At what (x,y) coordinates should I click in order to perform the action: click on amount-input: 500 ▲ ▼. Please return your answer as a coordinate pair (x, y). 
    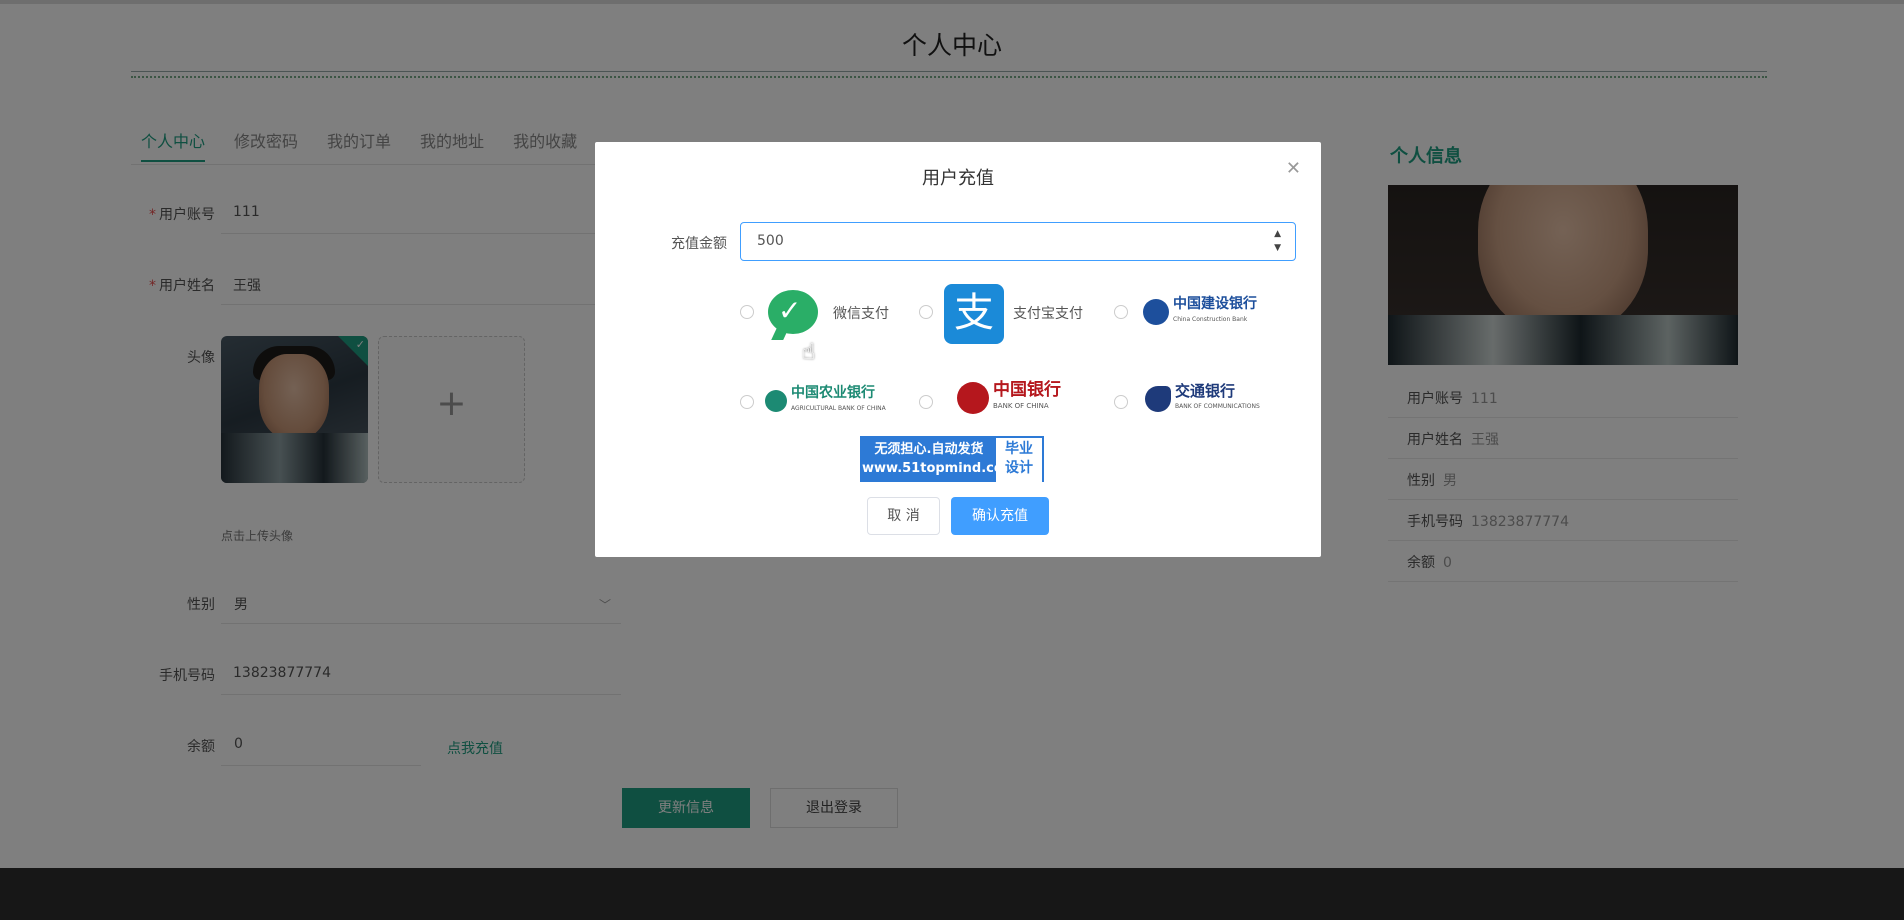
    Looking at the image, I should click on (1018, 241).